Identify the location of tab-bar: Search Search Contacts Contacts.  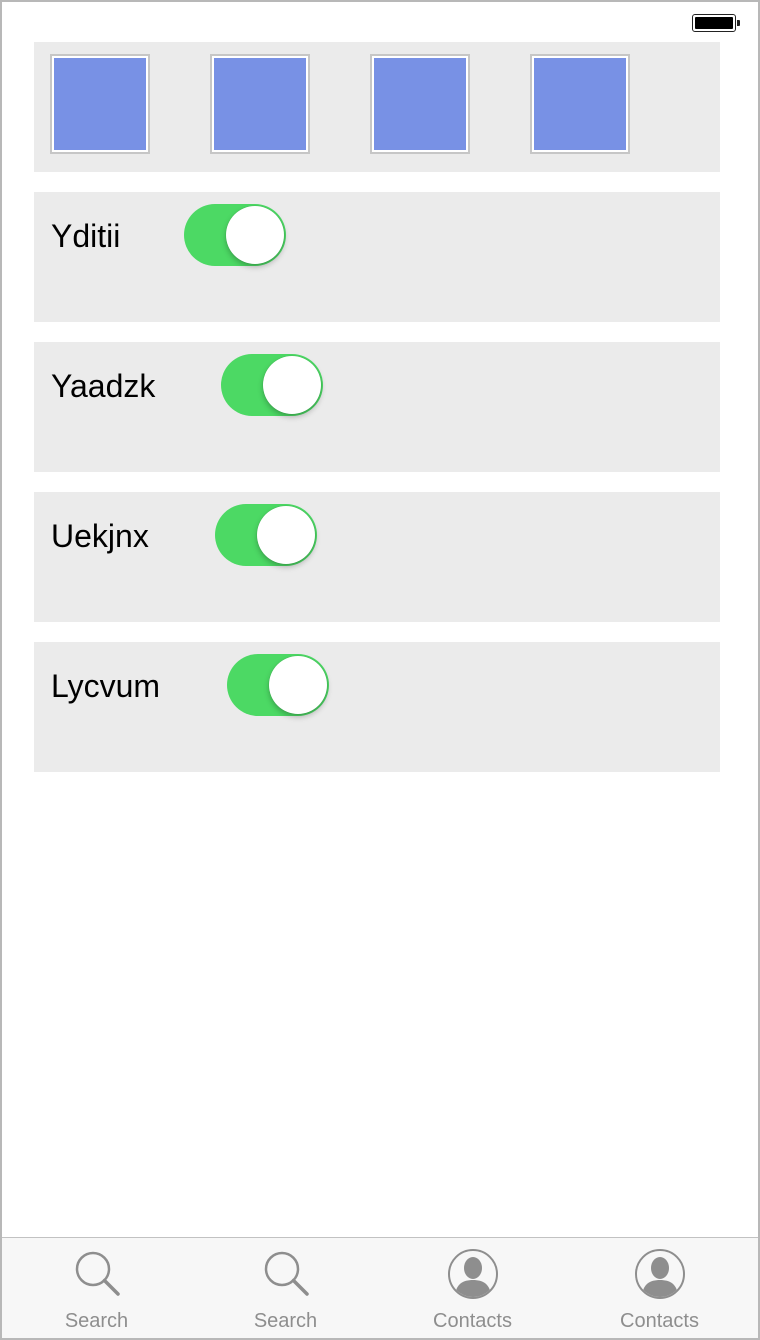
(380, 1287).